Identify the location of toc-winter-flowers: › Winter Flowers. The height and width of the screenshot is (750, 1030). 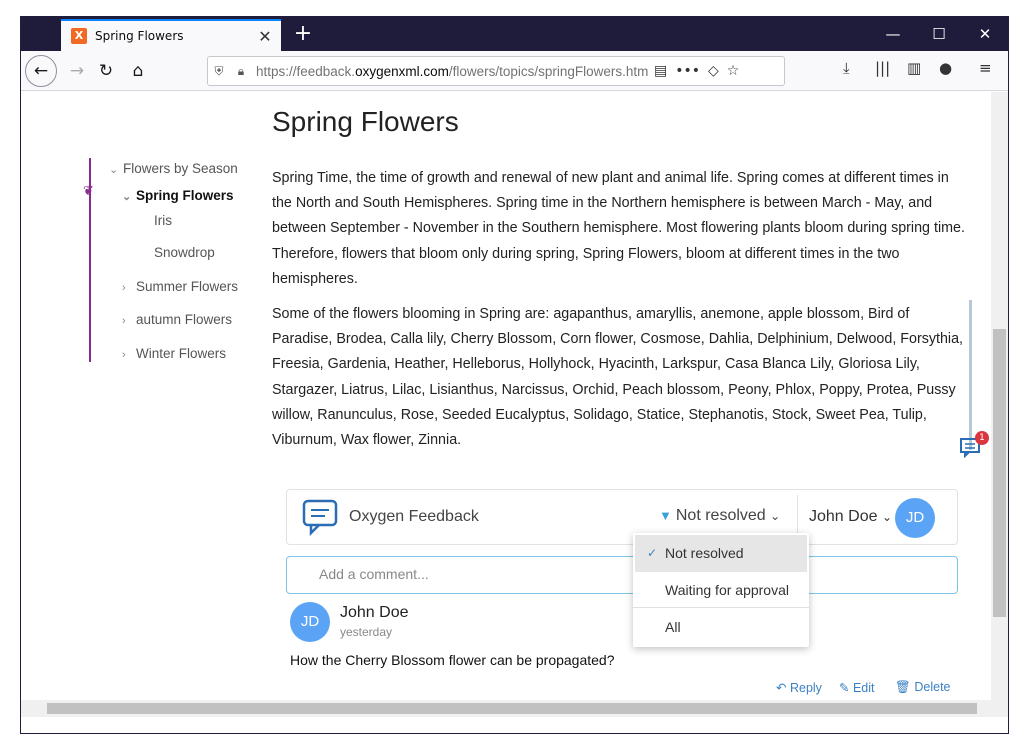
(174, 353).